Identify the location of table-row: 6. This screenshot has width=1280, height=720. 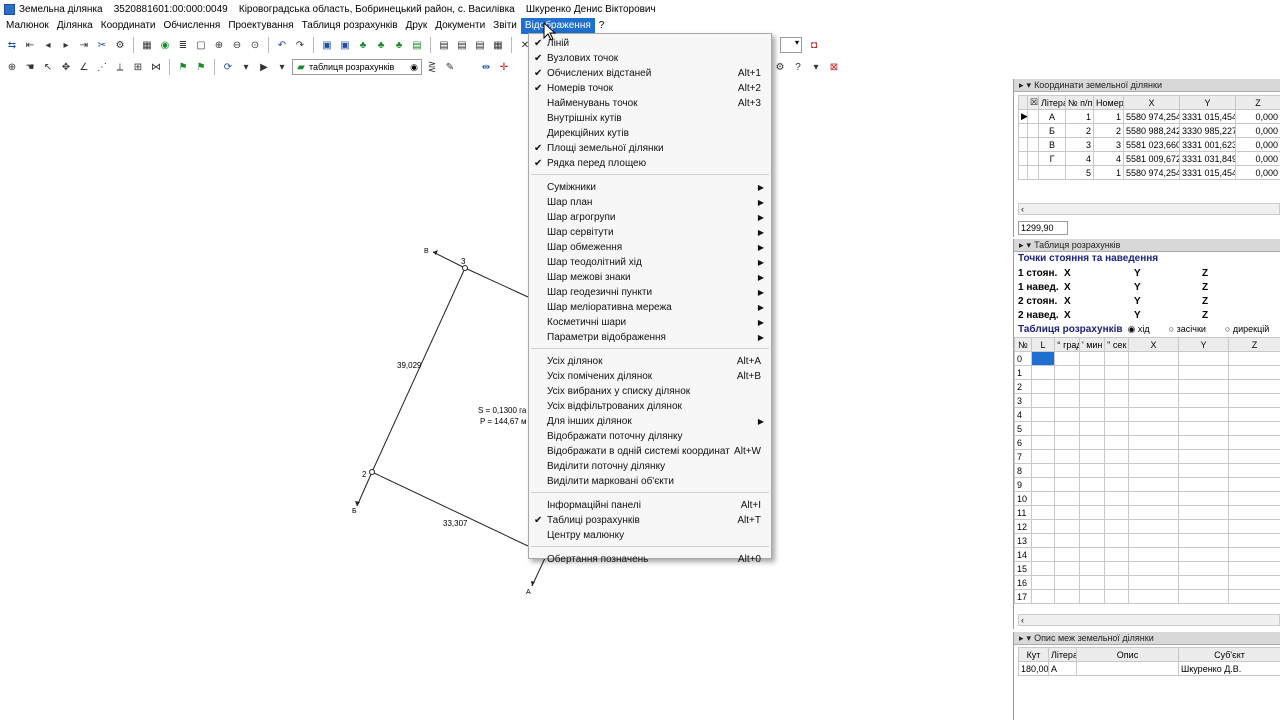
(1147, 442).